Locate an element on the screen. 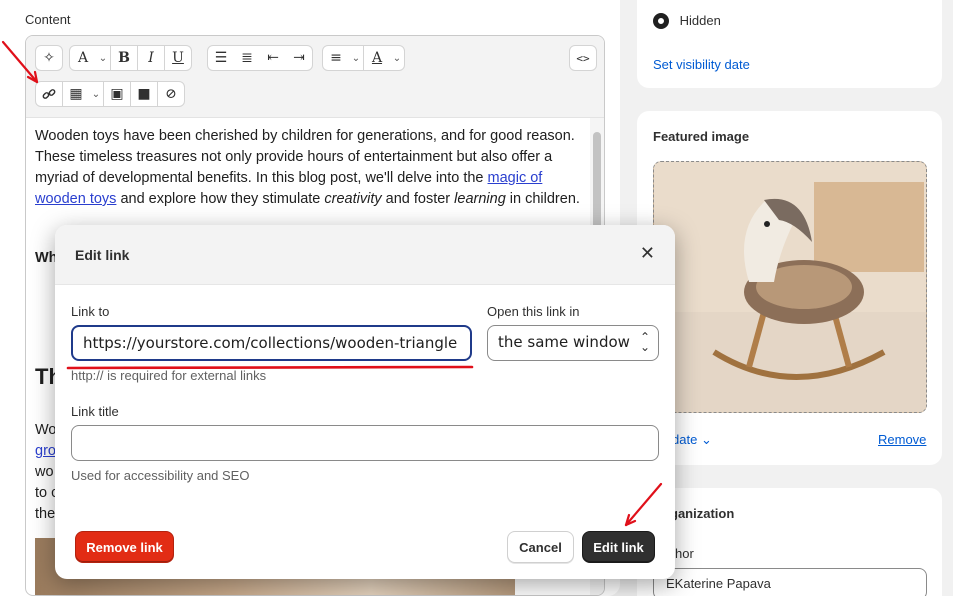 The image size is (953, 596). edit-link-button: Edit link is located at coordinates (618, 547).